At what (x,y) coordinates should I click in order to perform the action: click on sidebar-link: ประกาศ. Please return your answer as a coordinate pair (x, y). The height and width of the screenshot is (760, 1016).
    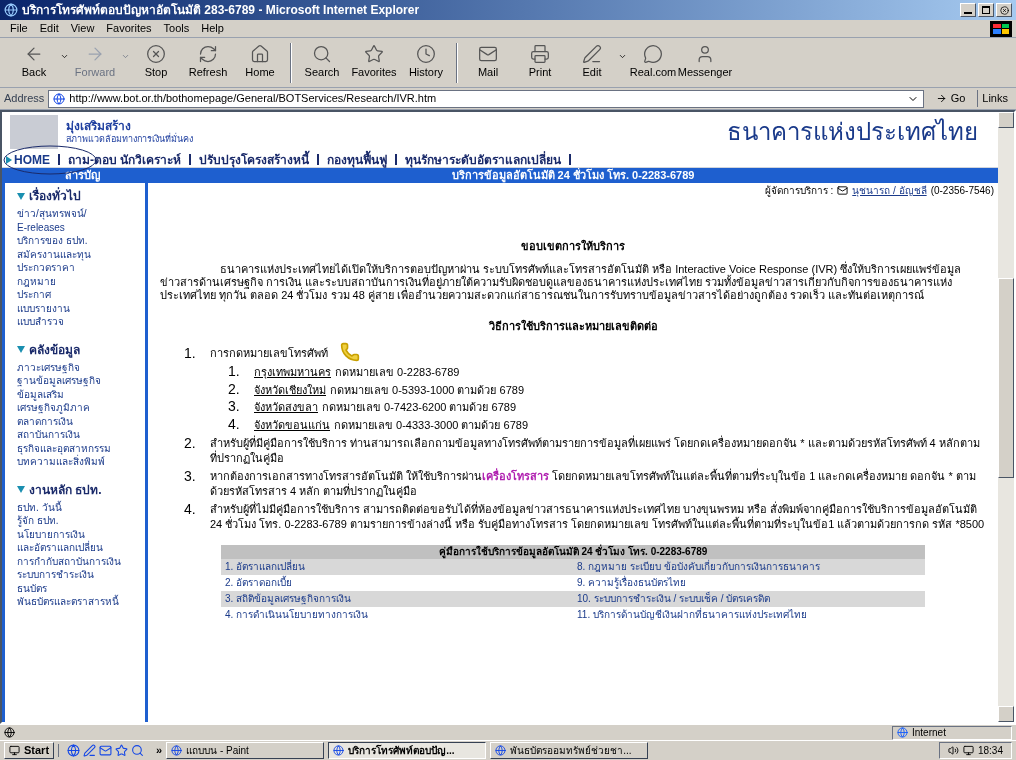
    Looking at the image, I should click on (75, 295).